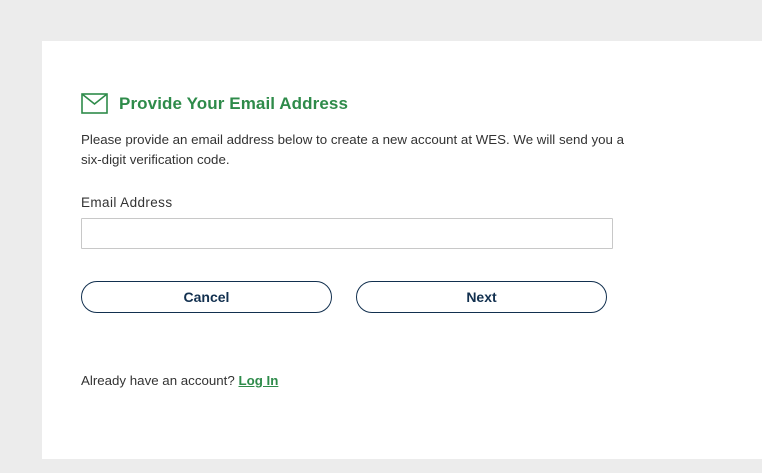  I want to click on form-heading: Provide Your Email Address, so click(214, 103).